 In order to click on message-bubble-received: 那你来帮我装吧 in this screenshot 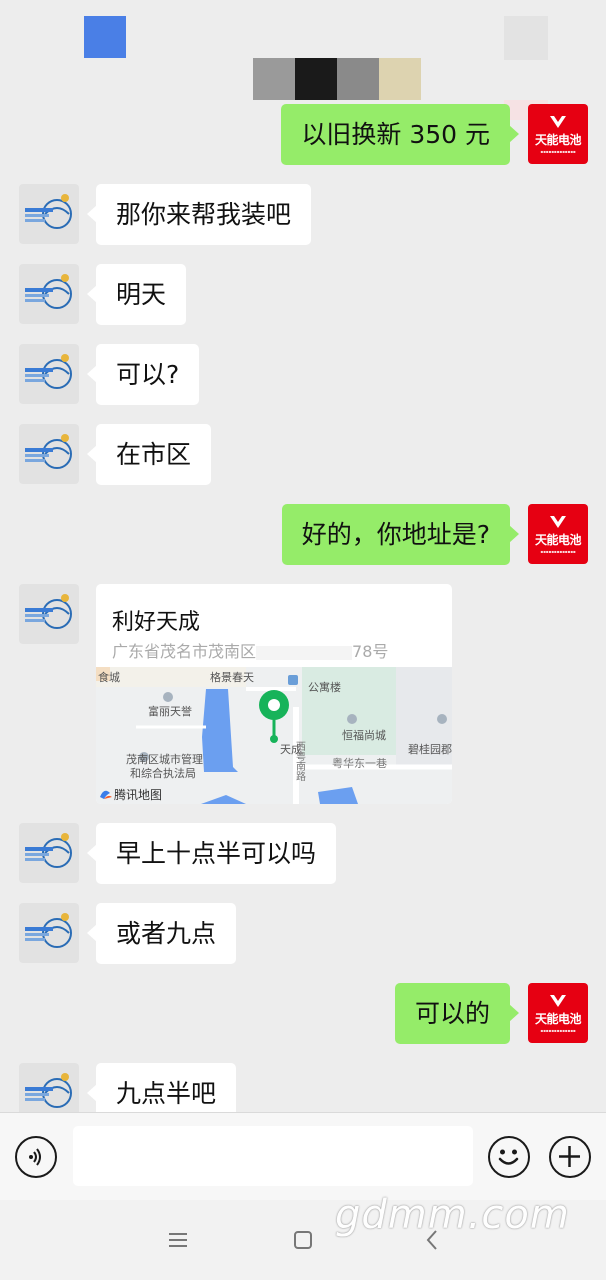, I will do `click(199, 214)`.